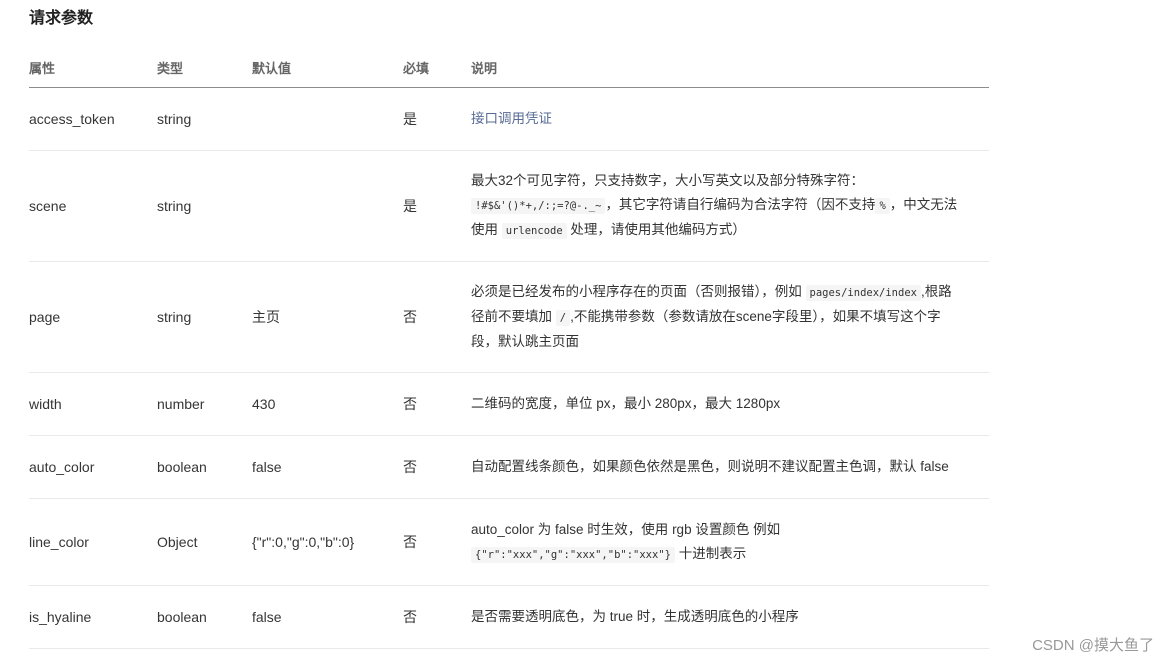 The width and height of the screenshot is (1168, 664). What do you see at coordinates (437, 67) in the screenshot?
I see `header-required: 必填` at bounding box center [437, 67].